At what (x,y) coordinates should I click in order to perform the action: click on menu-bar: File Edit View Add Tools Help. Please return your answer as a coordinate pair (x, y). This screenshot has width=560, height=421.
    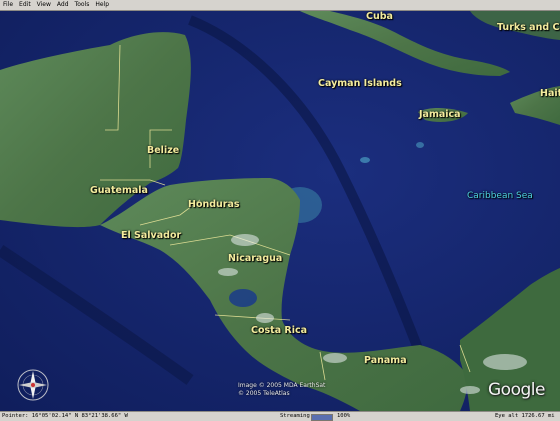
    Looking at the image, I should click on (280, 5).